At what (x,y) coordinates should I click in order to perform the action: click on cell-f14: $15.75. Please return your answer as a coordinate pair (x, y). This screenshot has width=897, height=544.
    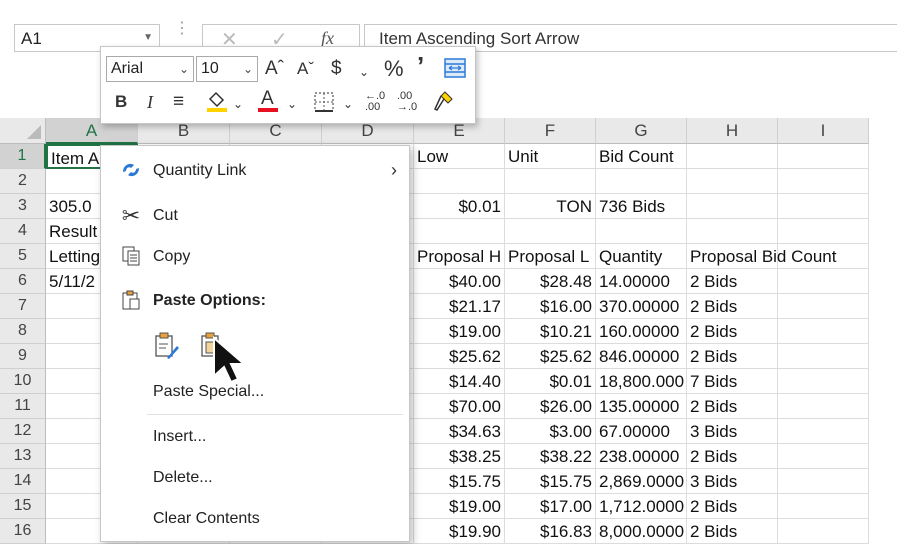
    Looking at the image, I should click on (550, 481).